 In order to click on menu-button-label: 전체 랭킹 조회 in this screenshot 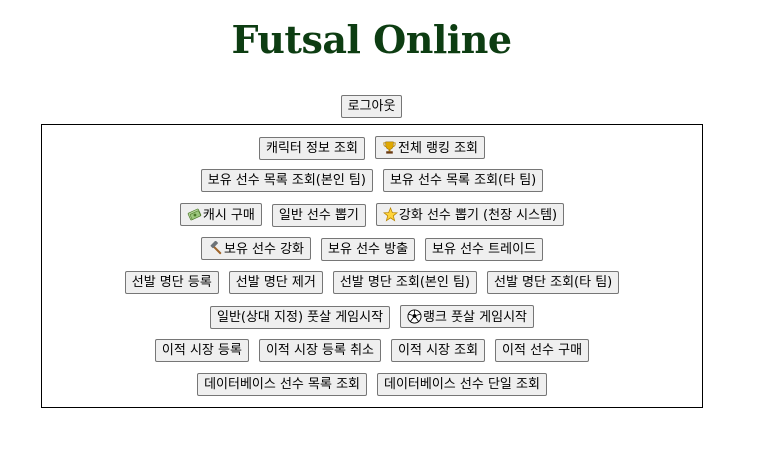, I will do `click(438, 148)`.